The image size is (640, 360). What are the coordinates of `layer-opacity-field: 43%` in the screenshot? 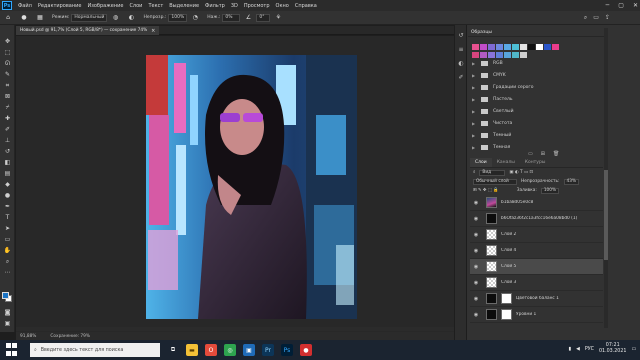 It's located at (571, 181).